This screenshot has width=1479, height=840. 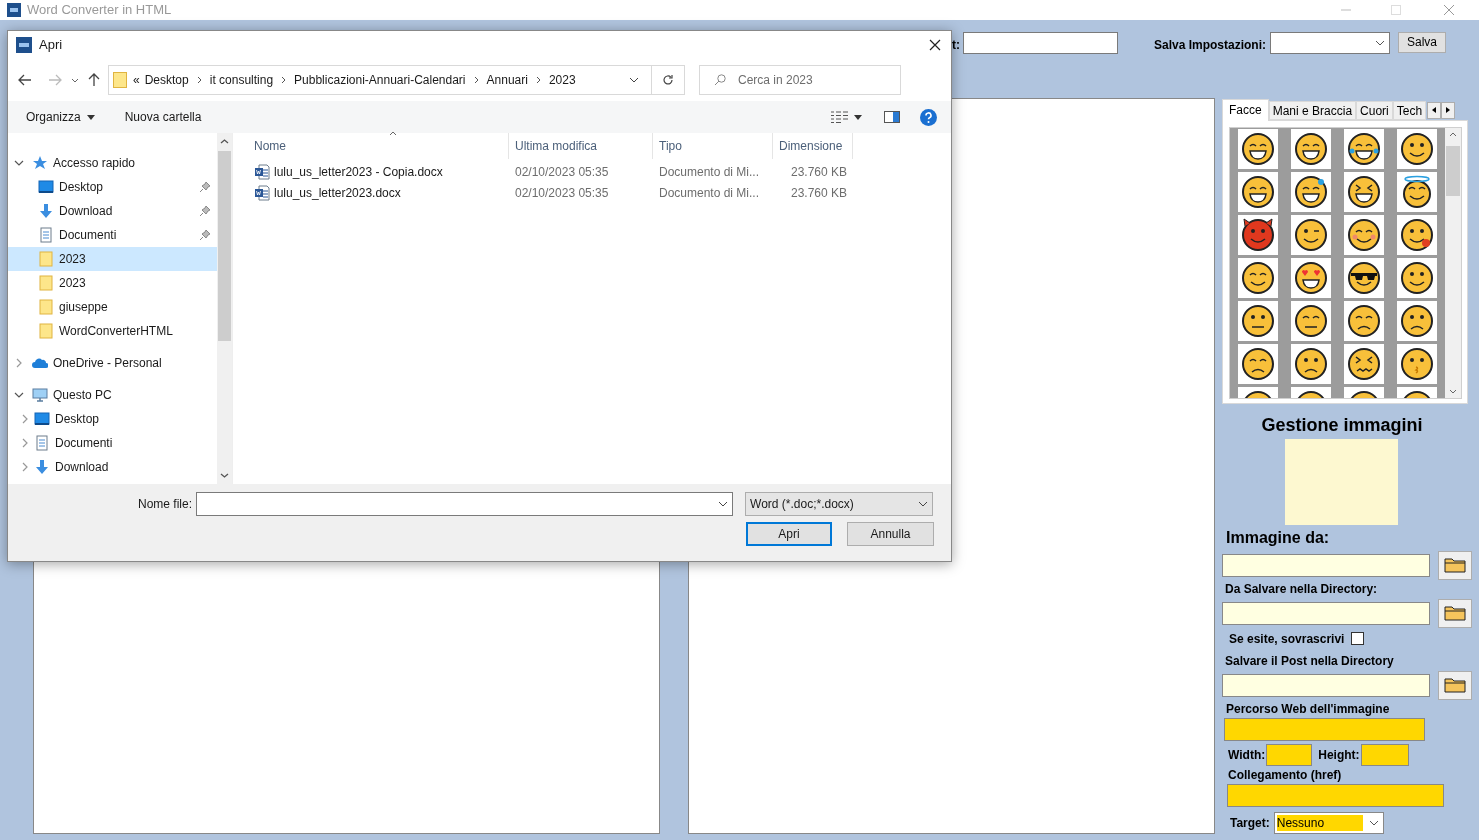 I want to click on field-label: Width:, so click(x=1247, y=755).